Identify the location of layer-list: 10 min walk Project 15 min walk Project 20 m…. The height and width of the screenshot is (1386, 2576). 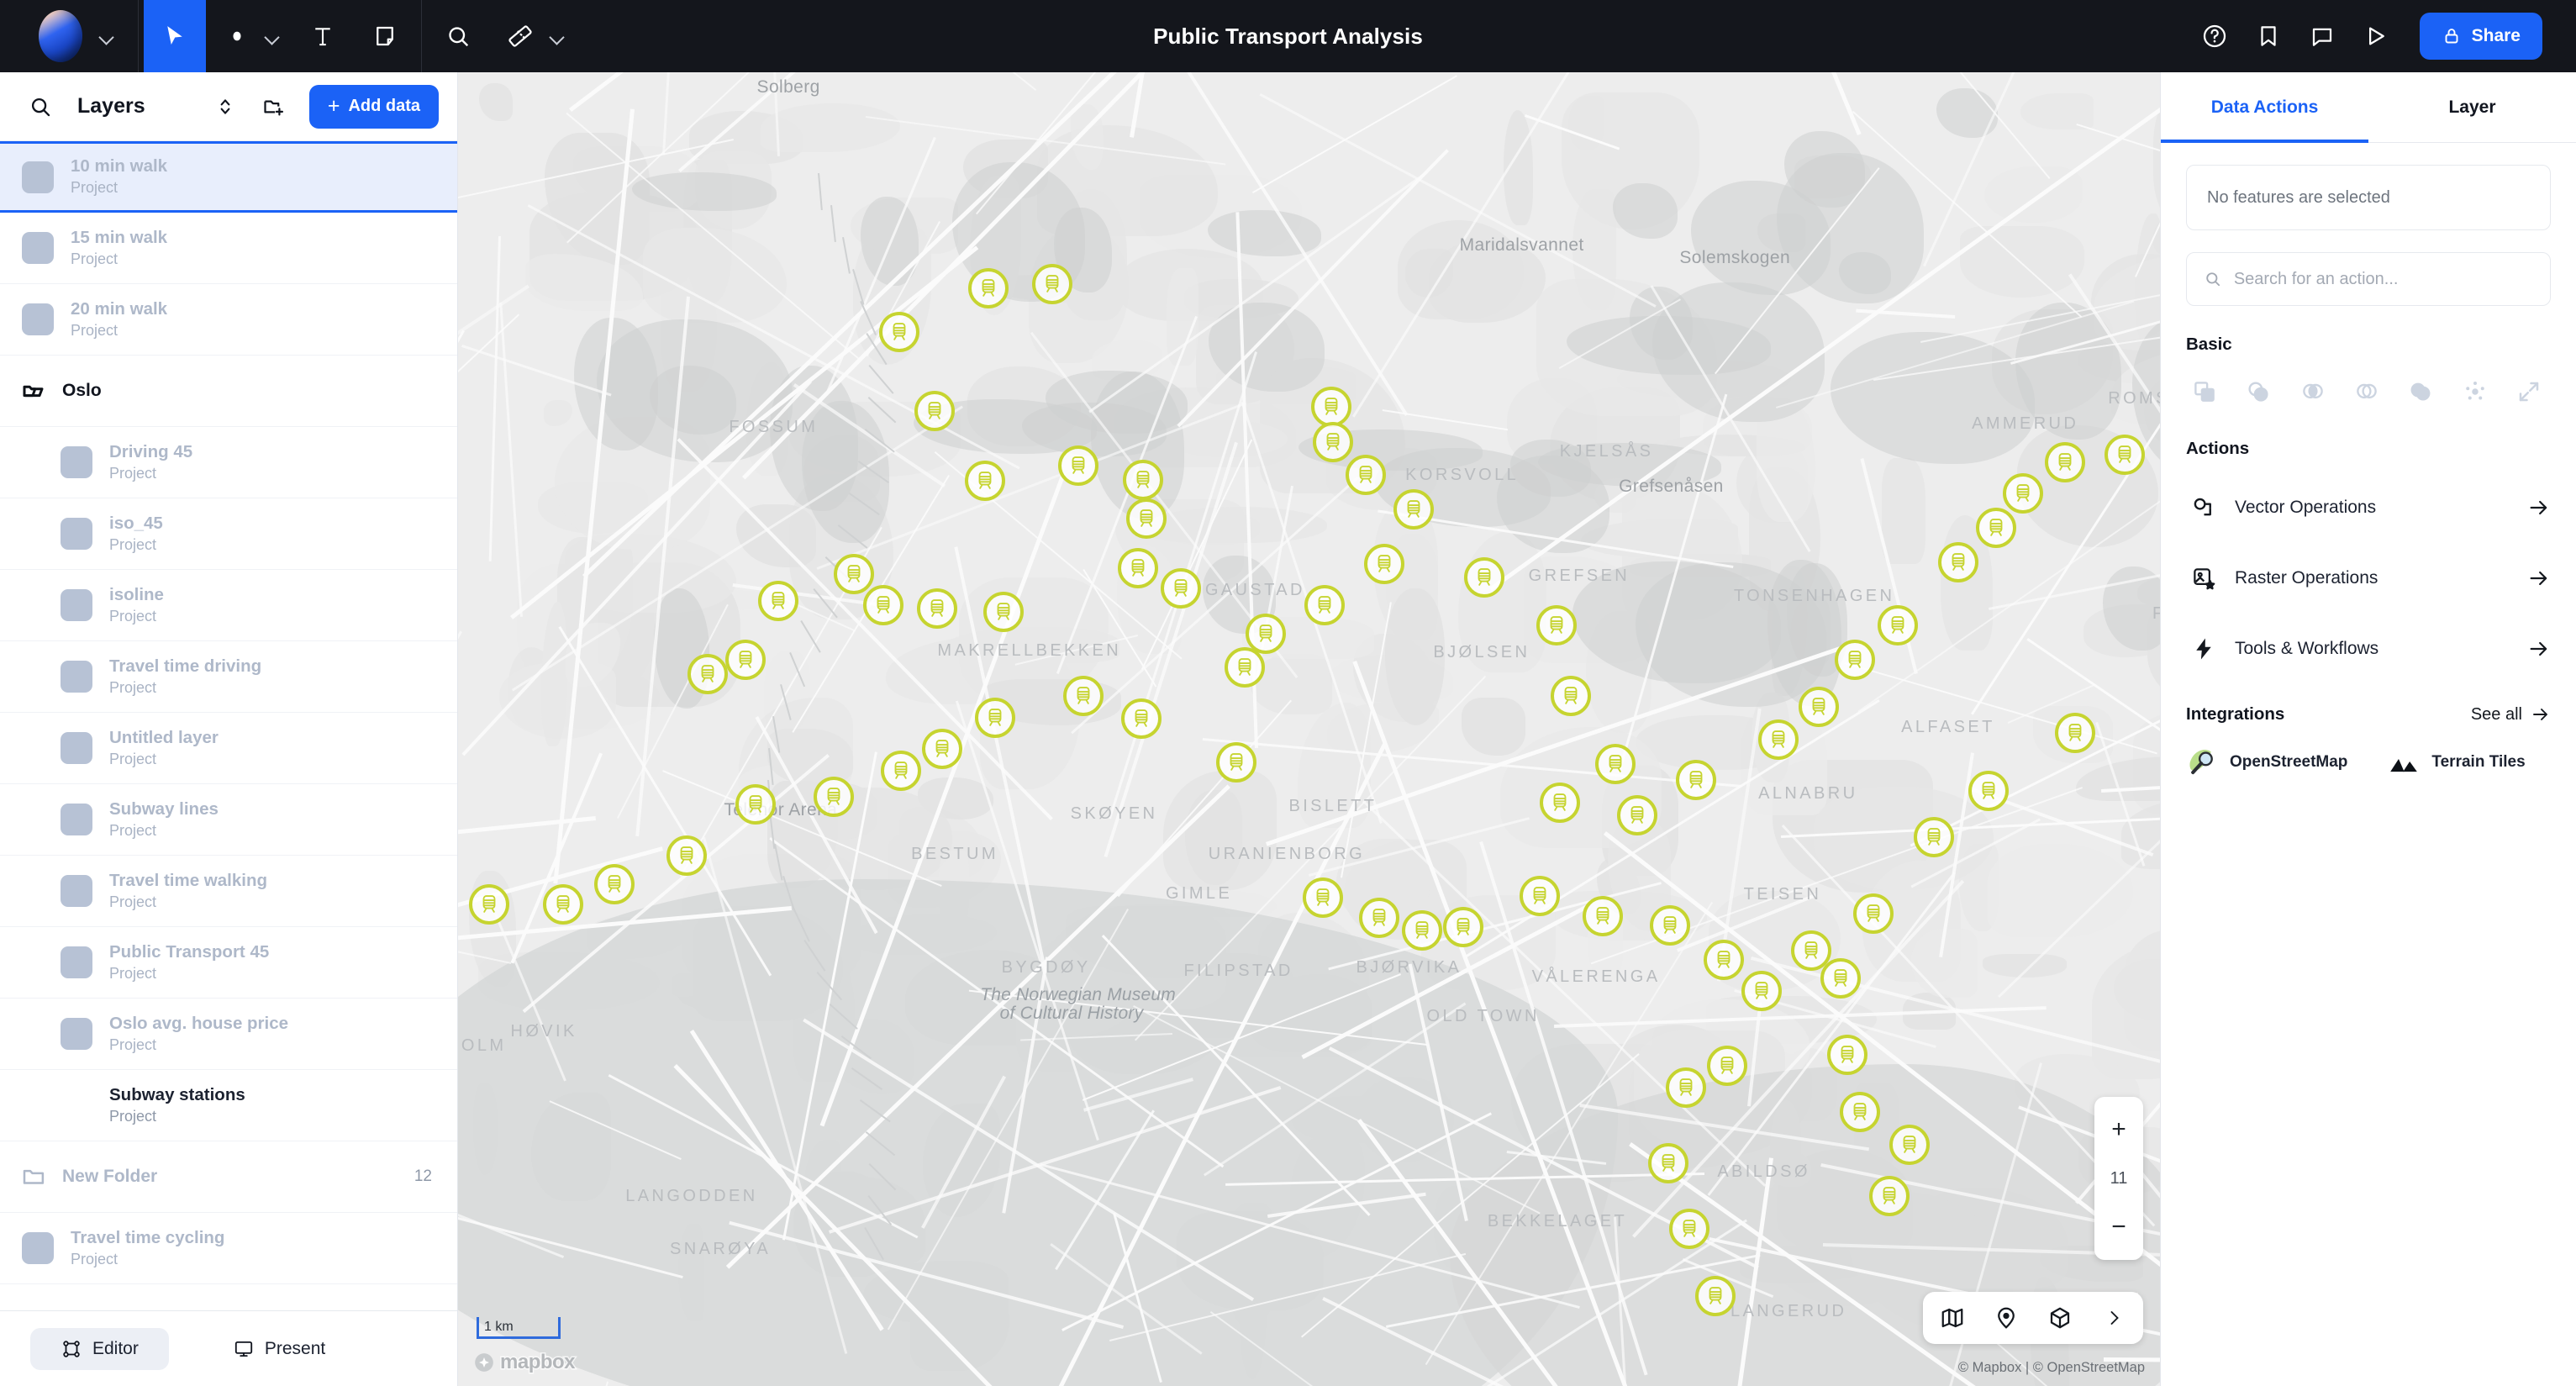
(228, 725).